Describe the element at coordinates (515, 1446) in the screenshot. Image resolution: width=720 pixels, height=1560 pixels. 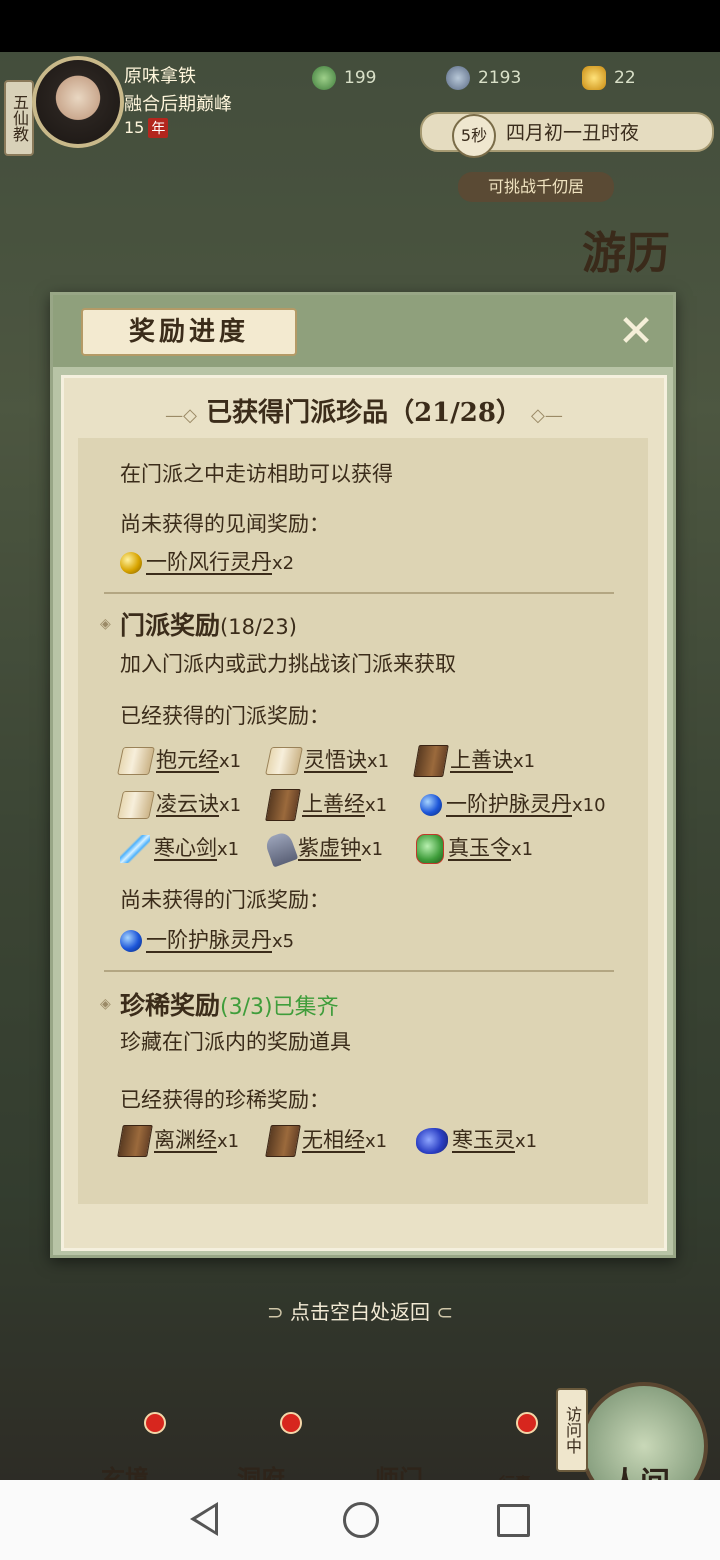
I see `nav-xingnang: 行囊` at that location.